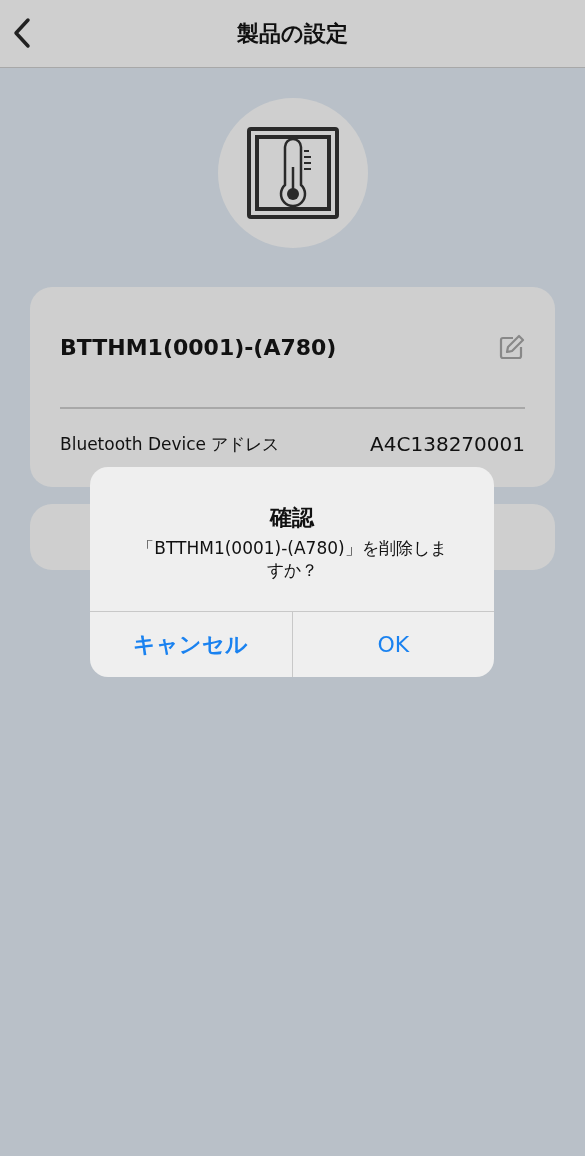 The width and height of the screenshot is (585, 1156). What do you see at coordinates (191, 644) in the screenshot?
I see `cancel-button: キャンセル` at bounding box center [191, 644].